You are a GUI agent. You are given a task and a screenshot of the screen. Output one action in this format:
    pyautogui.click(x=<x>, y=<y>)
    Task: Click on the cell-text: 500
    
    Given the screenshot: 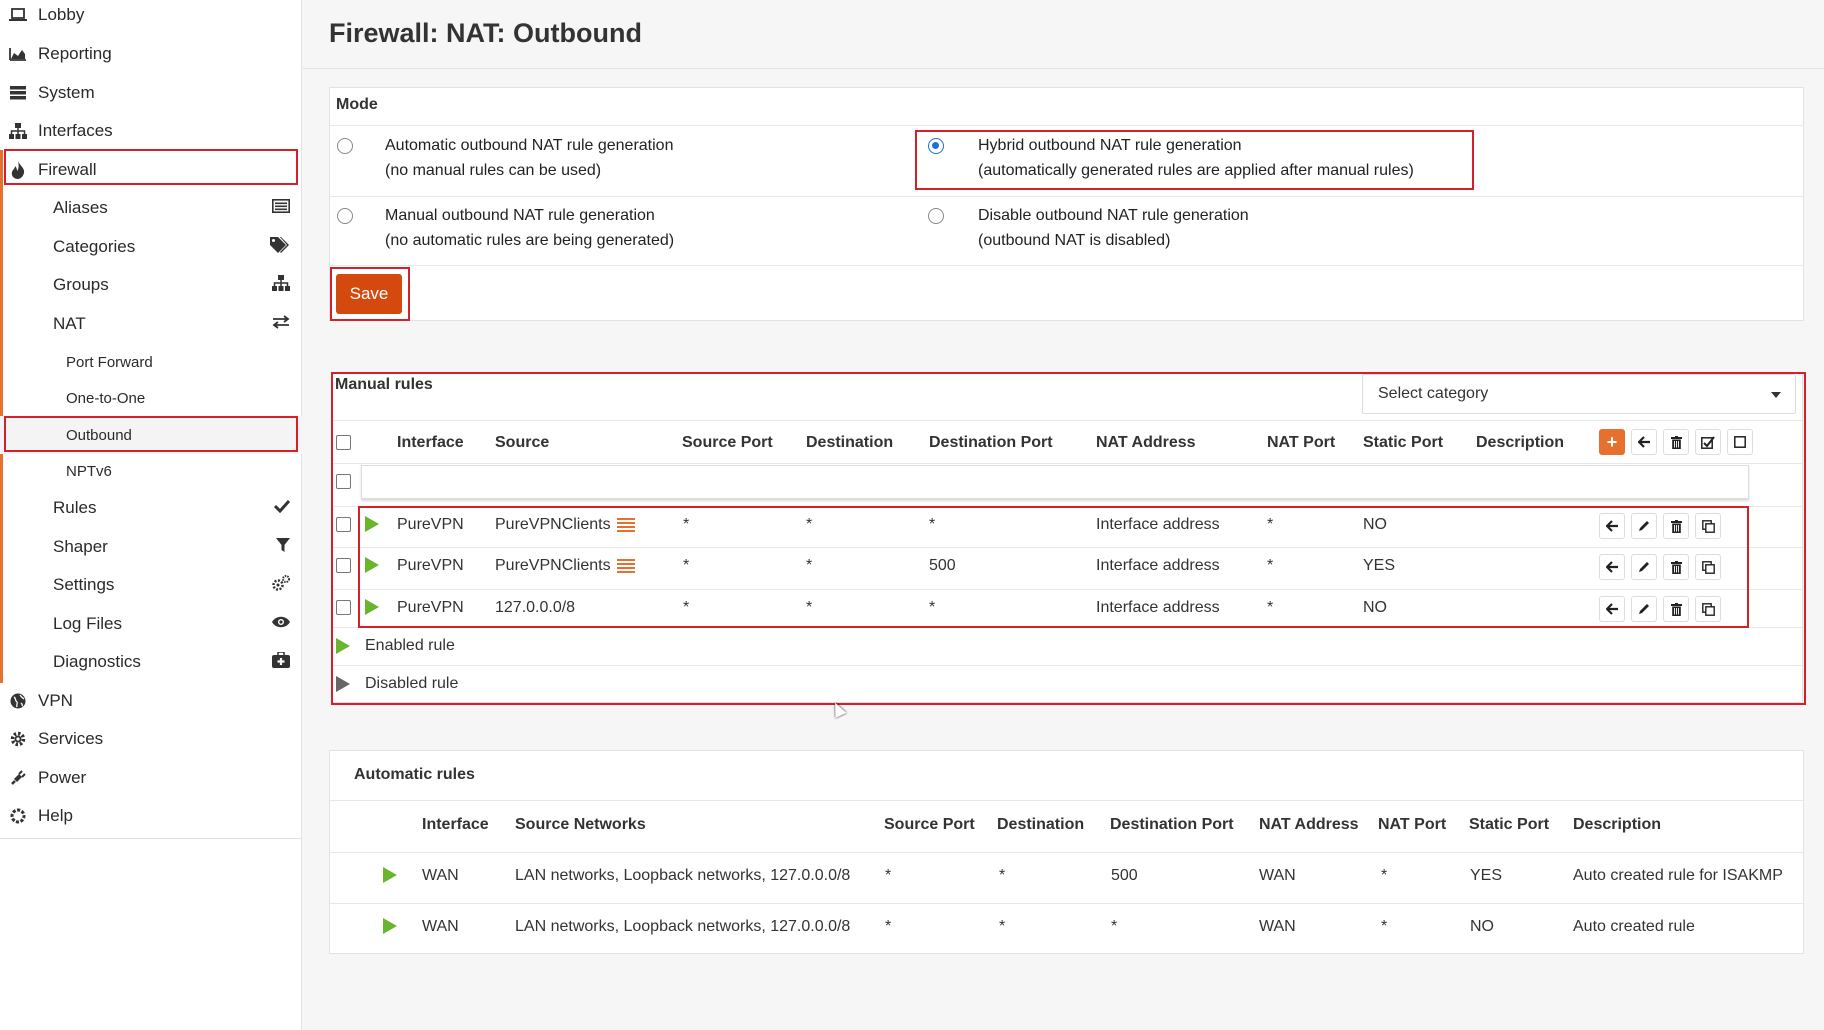 What is the action you would take?
    pyautogui.click(x=942, y=565)
    